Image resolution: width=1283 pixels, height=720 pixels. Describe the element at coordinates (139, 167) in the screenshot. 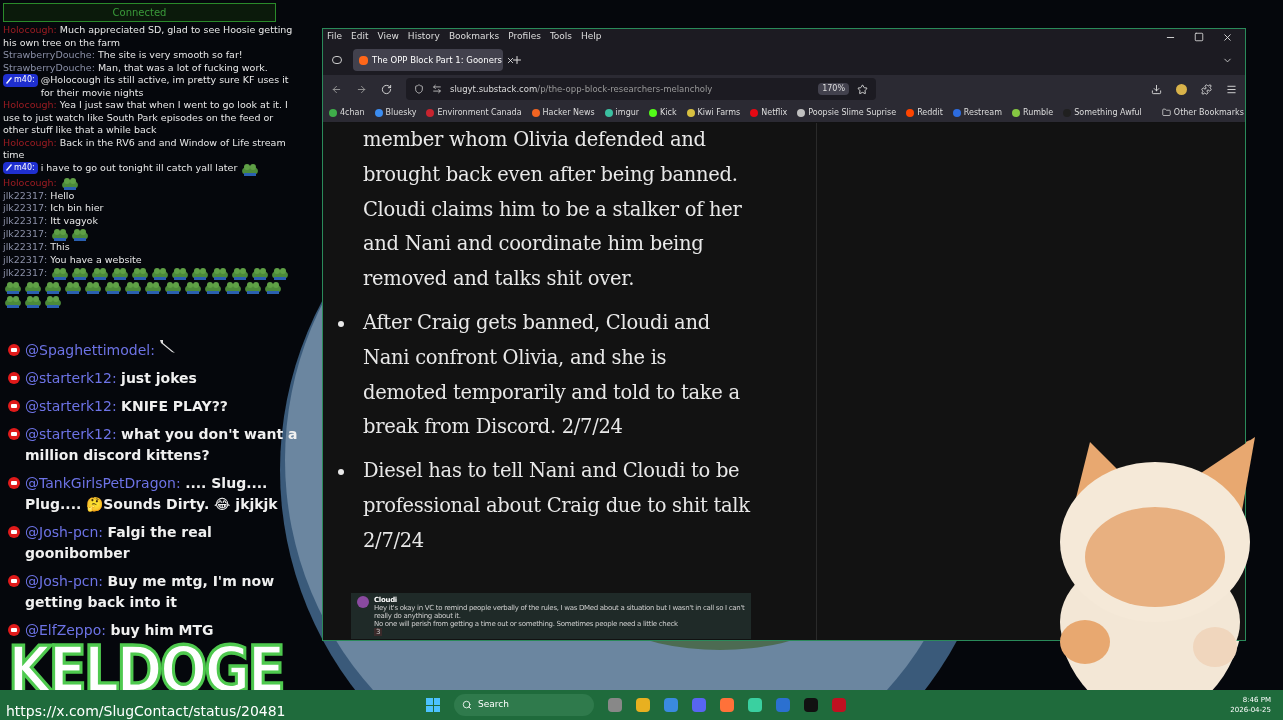

I see `chat-message: i have to go out tonight ill catch yall later` at that location.